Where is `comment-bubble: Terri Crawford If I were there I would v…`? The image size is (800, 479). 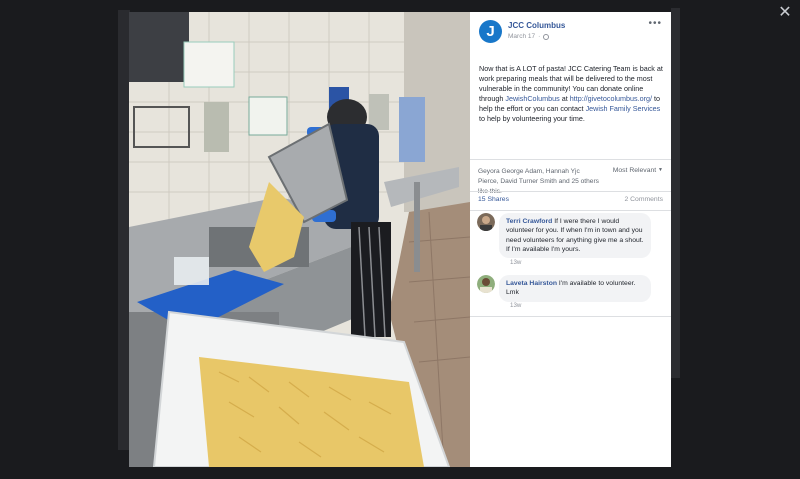
comment-bubble: Terri Crawford If I were there I would v… is located at coordinates (575, 236).